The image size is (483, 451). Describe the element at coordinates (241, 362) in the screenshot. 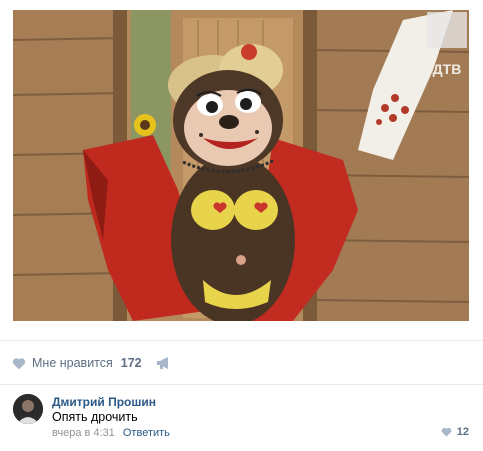

I see `post-actions-bar: Мне нравится 172` at that location.